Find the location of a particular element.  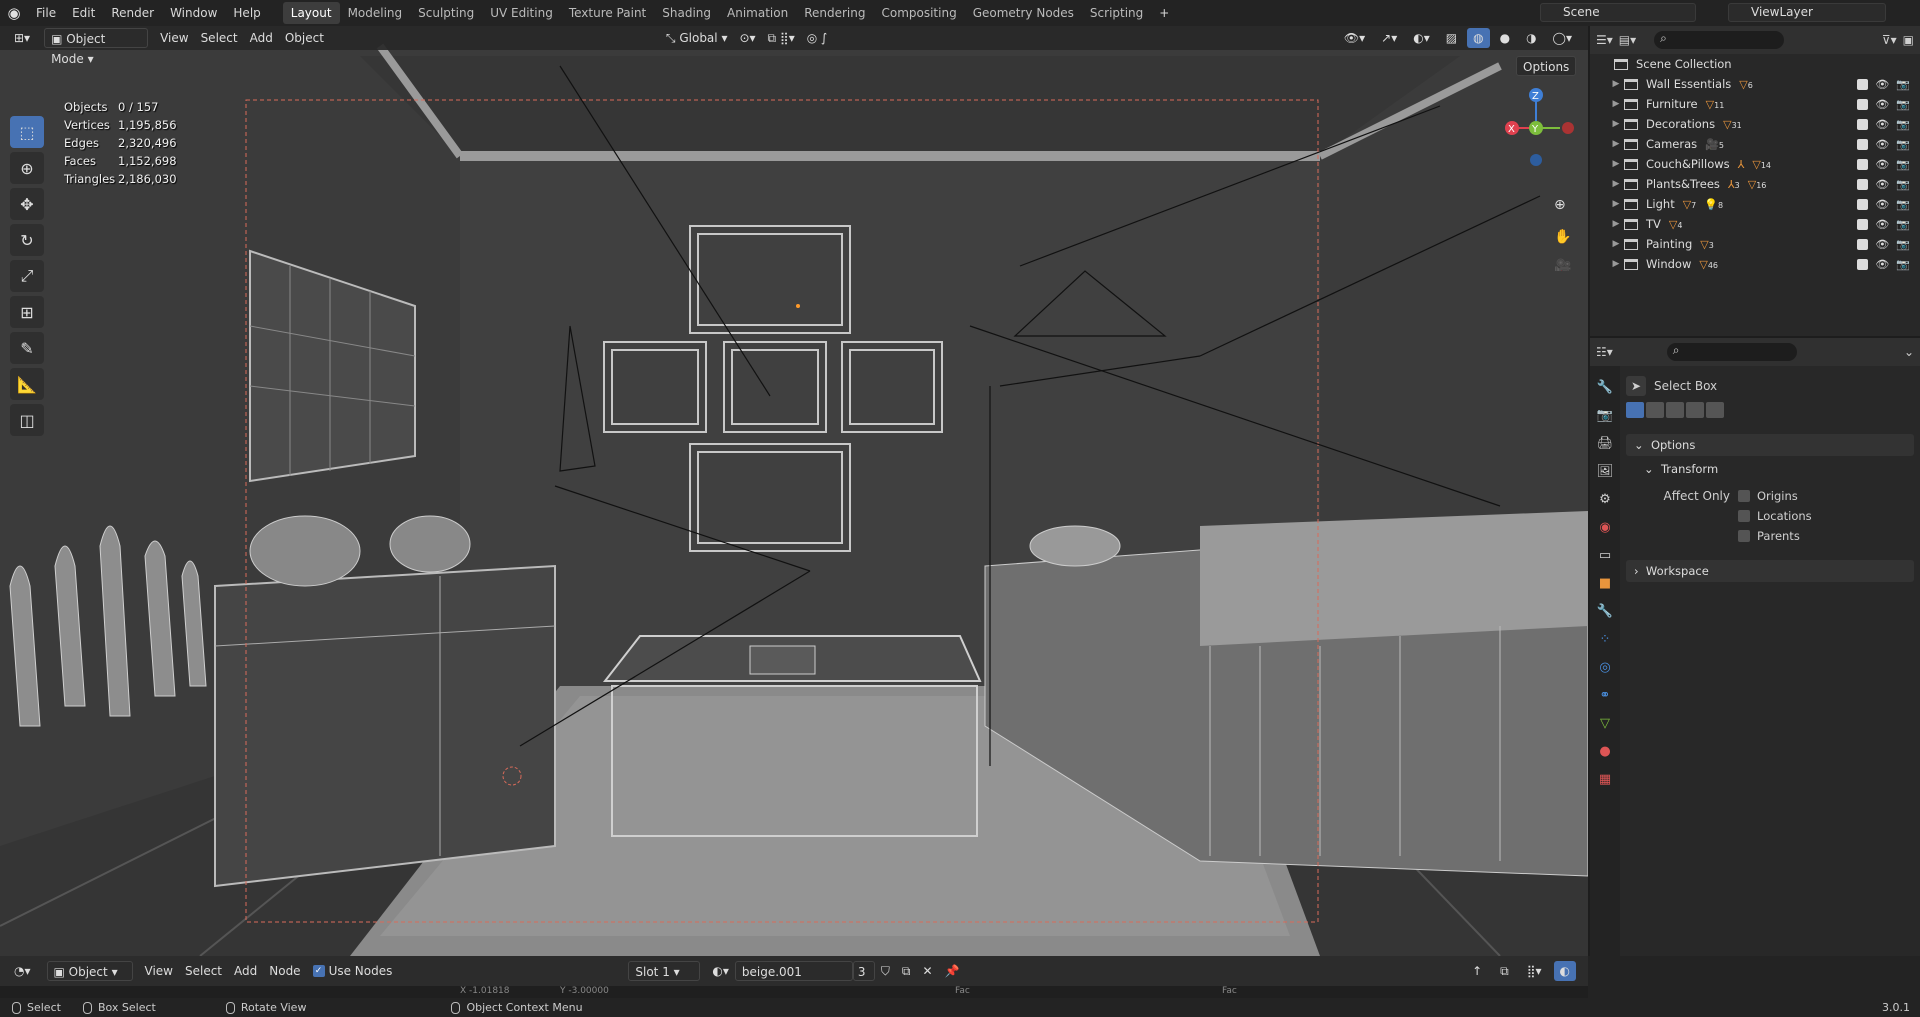

node-menu-view: View is located at coordinates (159, 971).